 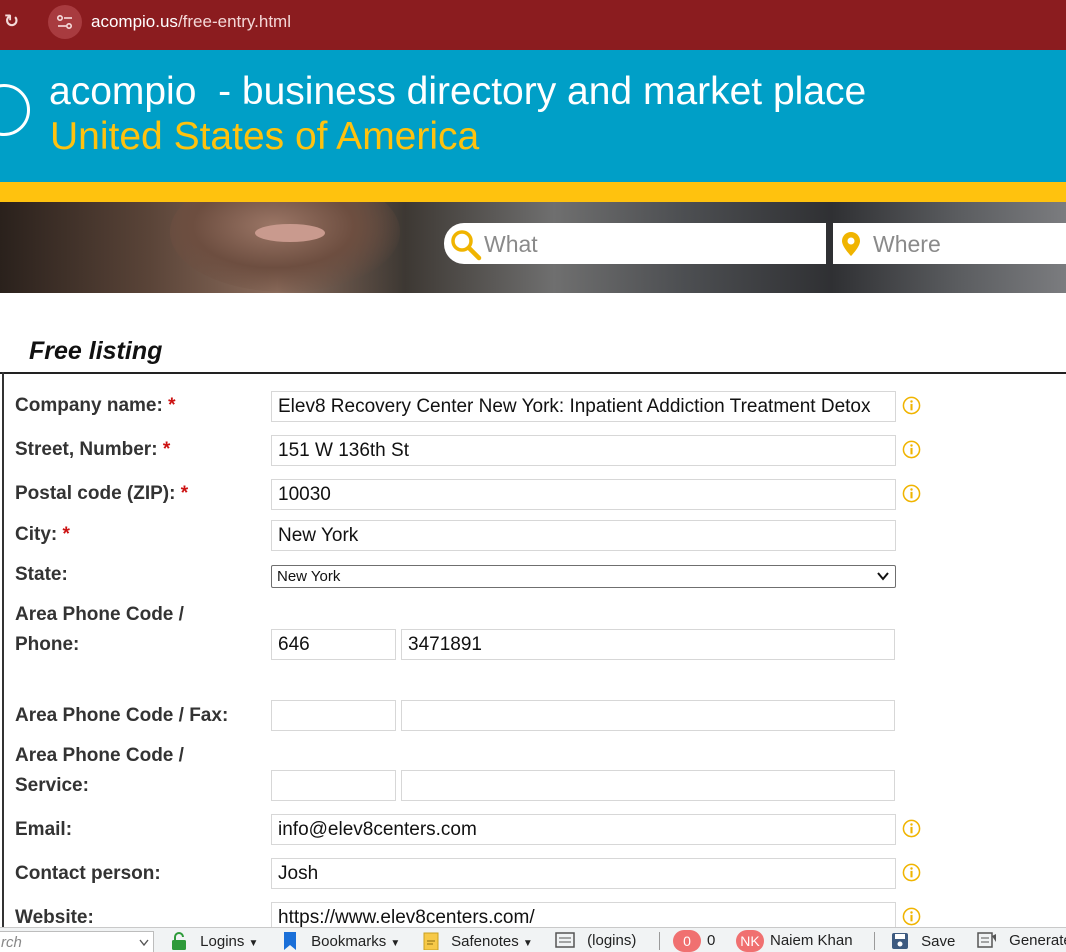 I want to click on city-label: City: *, so click(x=42, y=535).